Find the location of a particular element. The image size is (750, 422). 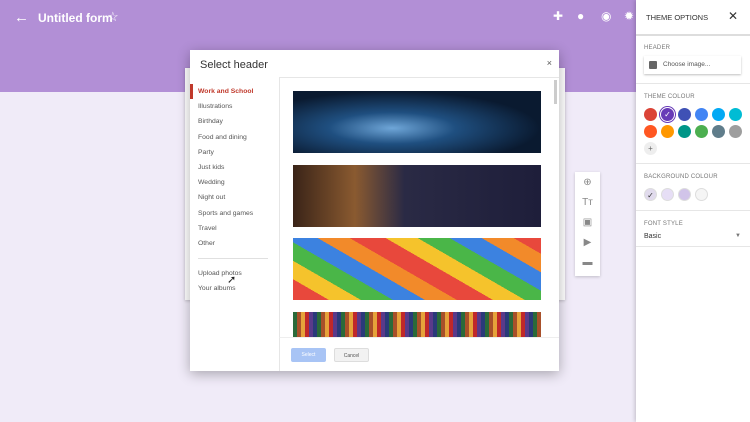

settings-gear-icon: ✹ is located at coordinates (629, 16).